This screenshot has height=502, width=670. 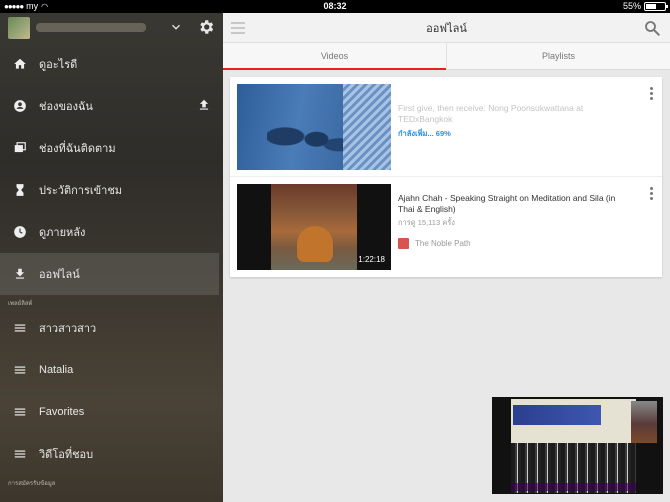 What do you see at coordinates (81, 191) in the screenshot?
I see `sidebar-item-label: ประวัติการเข้าชม` at bounding box center [81, 191].